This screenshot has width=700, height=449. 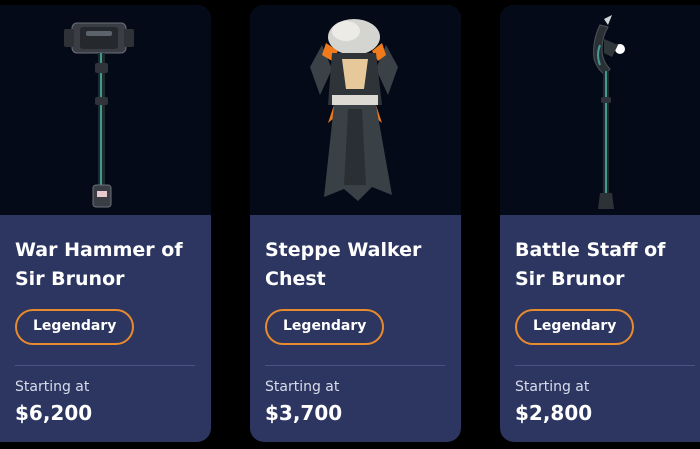 I want to click on battle-staff-icon, so click(x=609, y=112).